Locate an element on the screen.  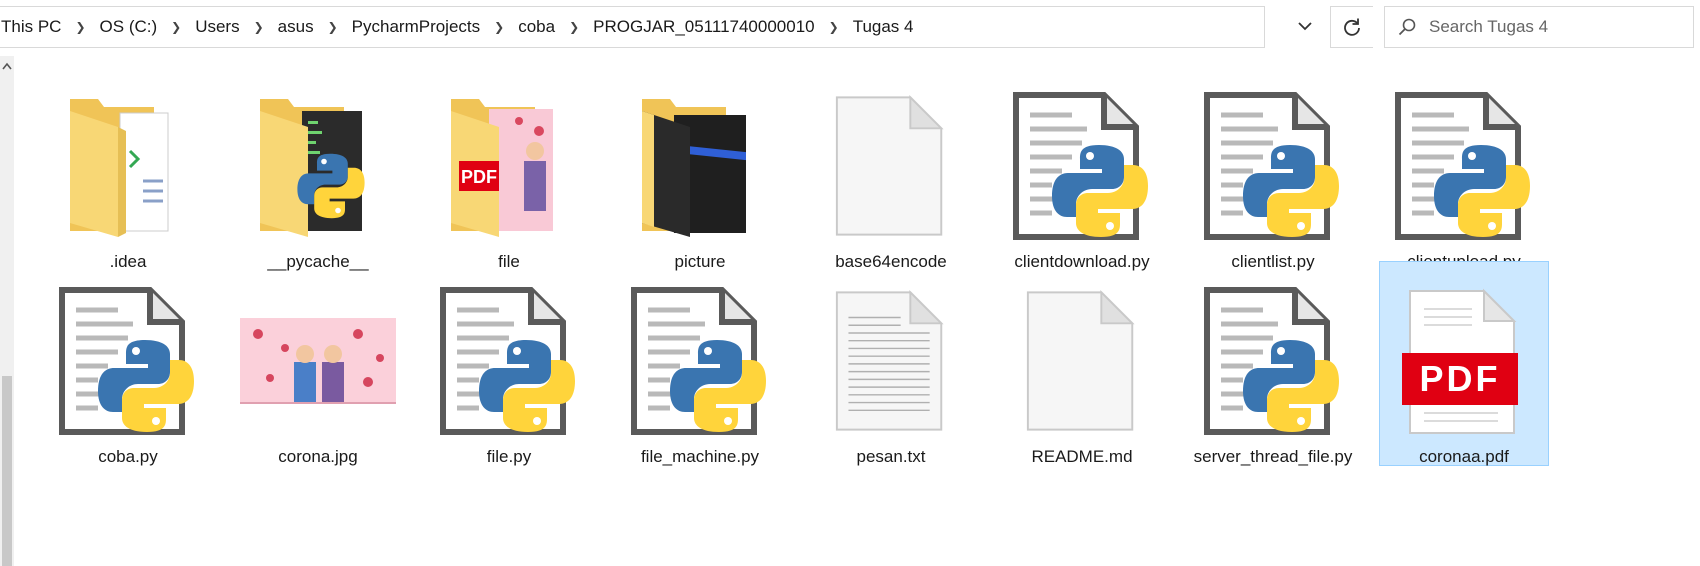
search-box is located at coordinates (1539, 27).